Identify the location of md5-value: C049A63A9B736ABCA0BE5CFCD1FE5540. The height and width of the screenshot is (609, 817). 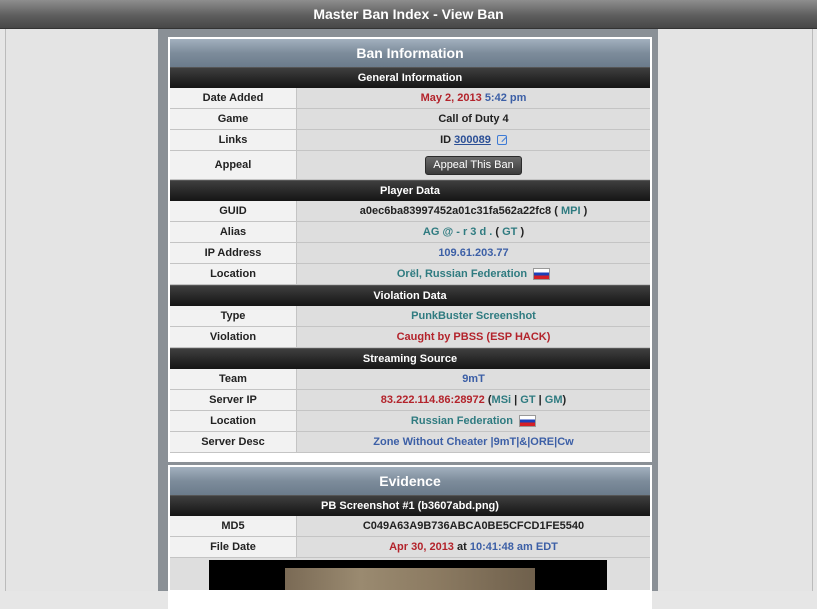
(473, 526).